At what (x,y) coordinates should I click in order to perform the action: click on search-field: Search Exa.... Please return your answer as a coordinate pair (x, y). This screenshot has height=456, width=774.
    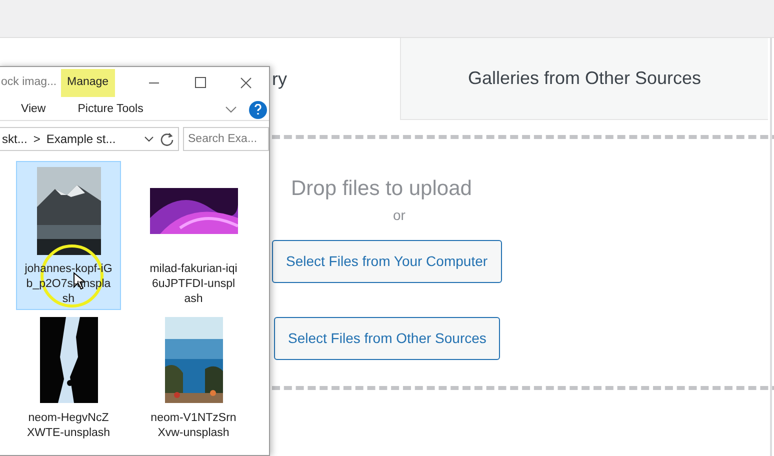
    Looking at the image, I should click on (226, 139).